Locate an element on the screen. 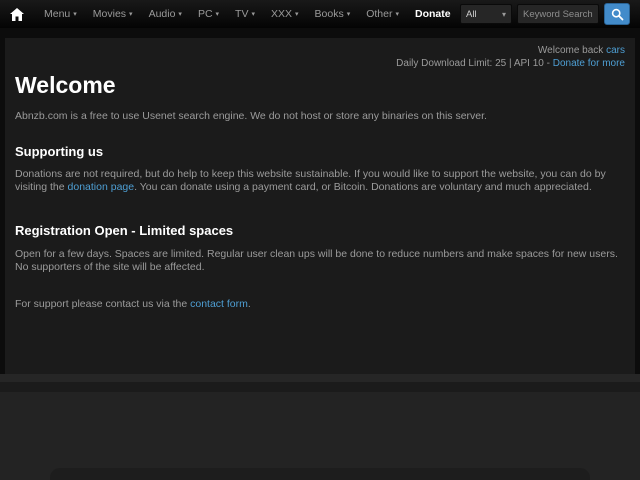  supporting-us-heading: Supporting us is located at coordinates (59, 151).